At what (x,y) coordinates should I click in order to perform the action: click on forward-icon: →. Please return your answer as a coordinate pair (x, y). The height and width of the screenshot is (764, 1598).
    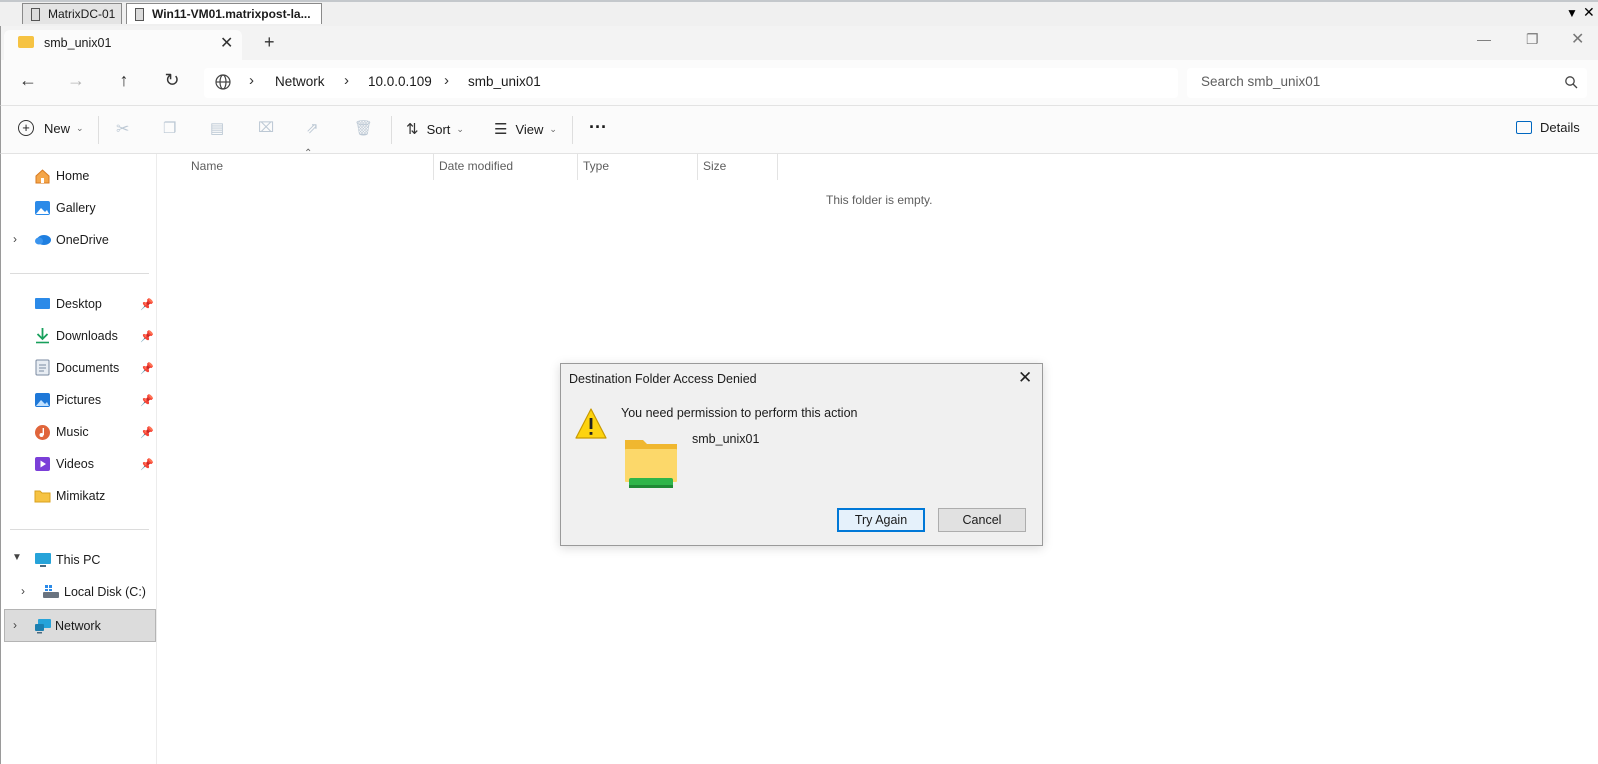
    Looking at the image, I should click on (76, 80).